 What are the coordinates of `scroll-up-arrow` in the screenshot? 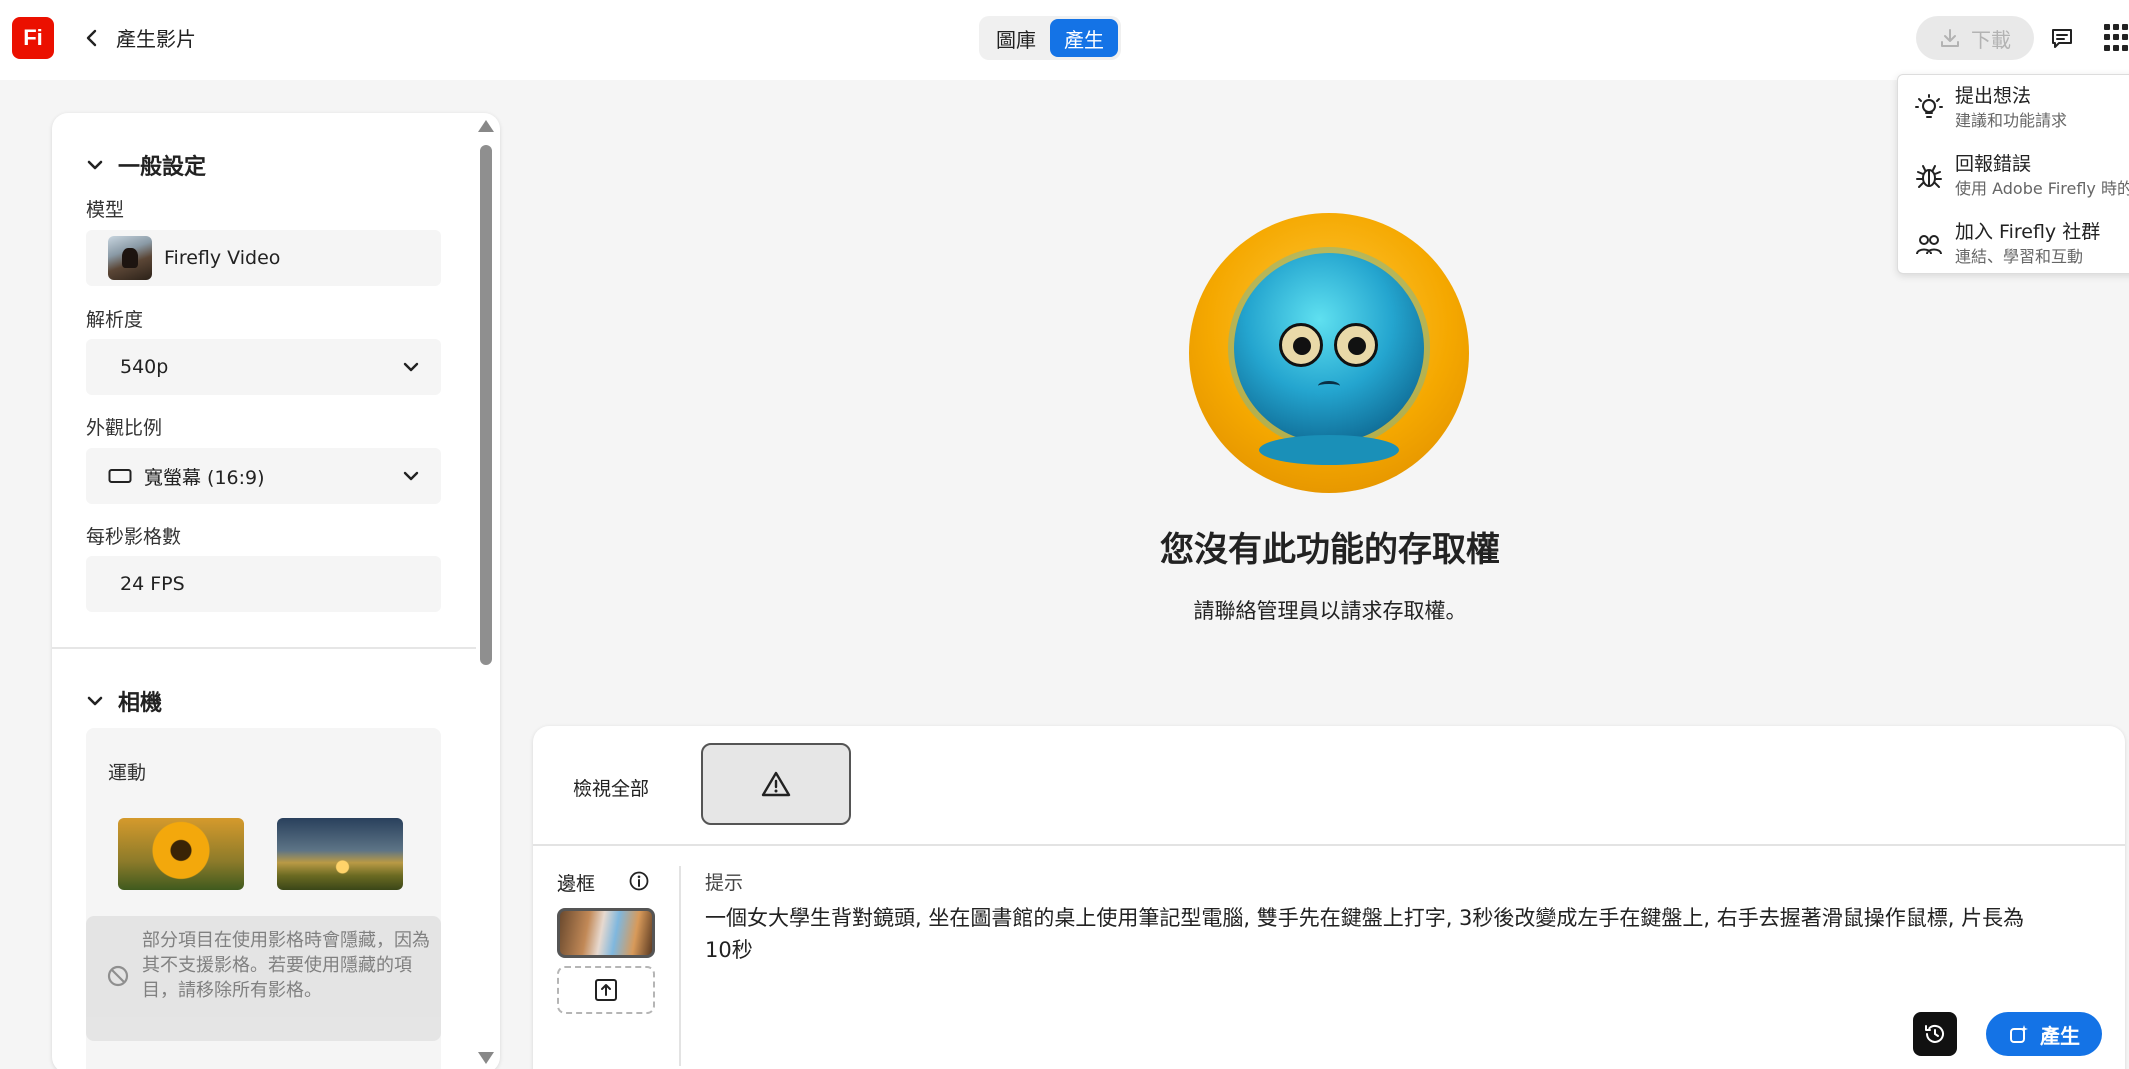 It's located at (486, 126).